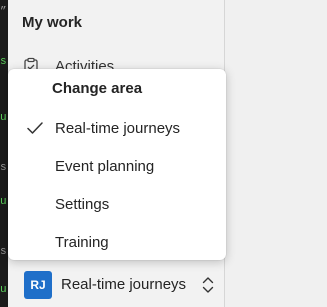  I want to click on menu-item-label: Training, so click(82, 242).